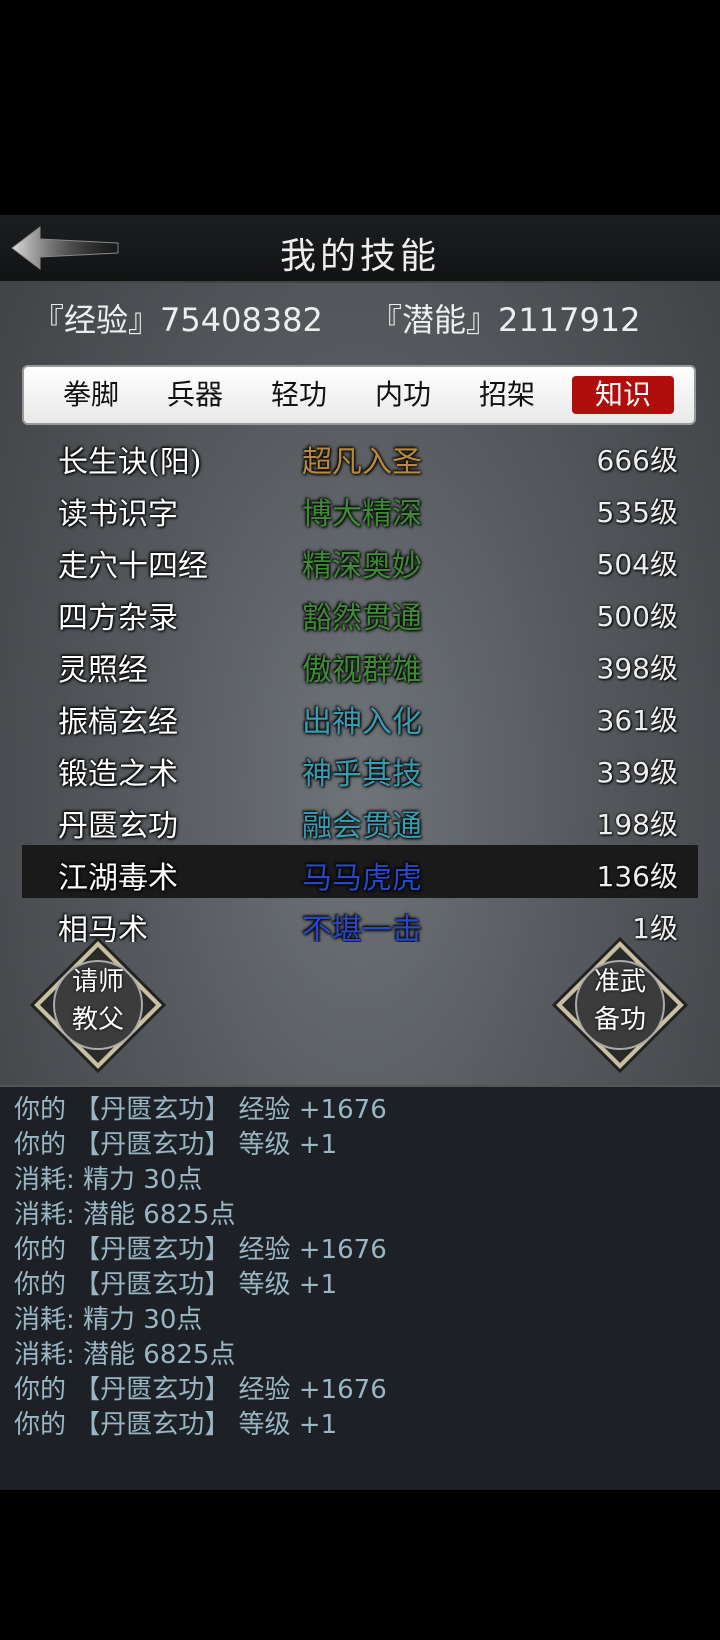 This screenshot has width=720, height=1640. What do you see at coordinates (362, 878) in the screenshot?
I see `skill-rank: 马马虎虎` at bounding box center [362, 878].